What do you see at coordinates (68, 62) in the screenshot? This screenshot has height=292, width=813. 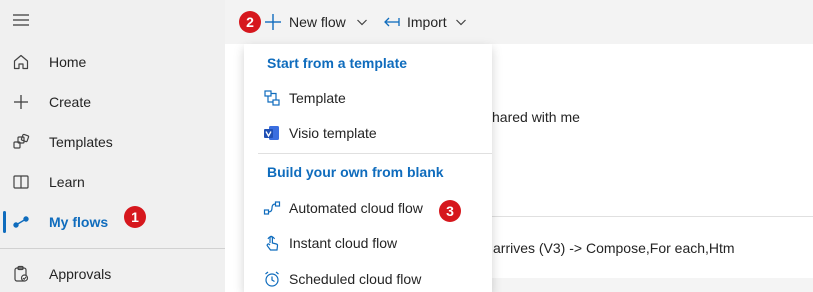 I see `nav-item-label: Home` at bounding box center [68, 62].